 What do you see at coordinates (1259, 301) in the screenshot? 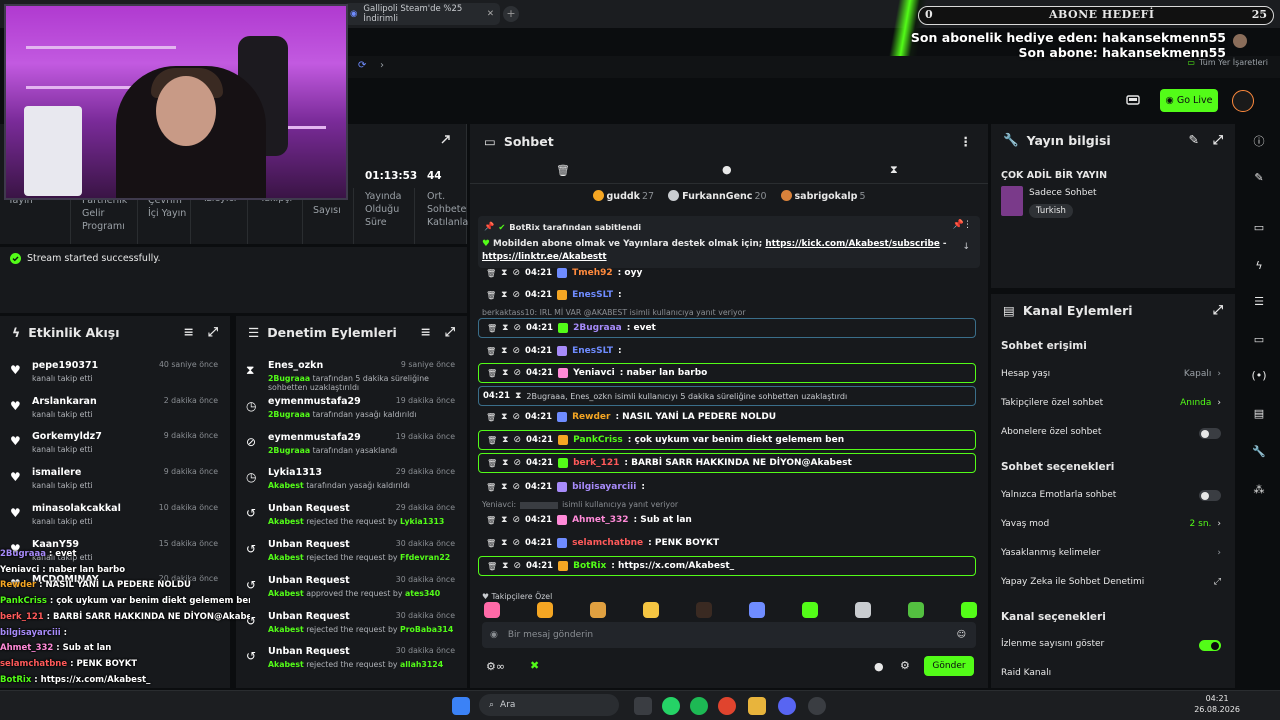
I see `list-icon: ☰` at bounding box center [1259, 301].